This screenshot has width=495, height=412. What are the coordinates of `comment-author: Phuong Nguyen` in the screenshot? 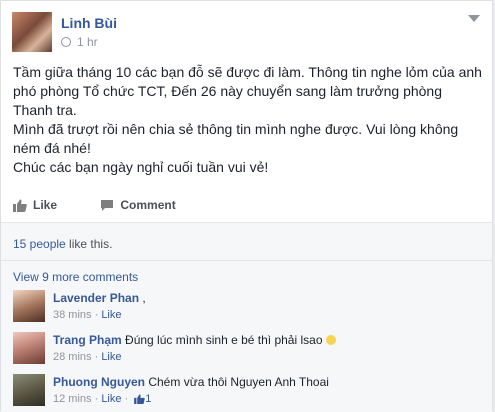 It's located at (99, 382).